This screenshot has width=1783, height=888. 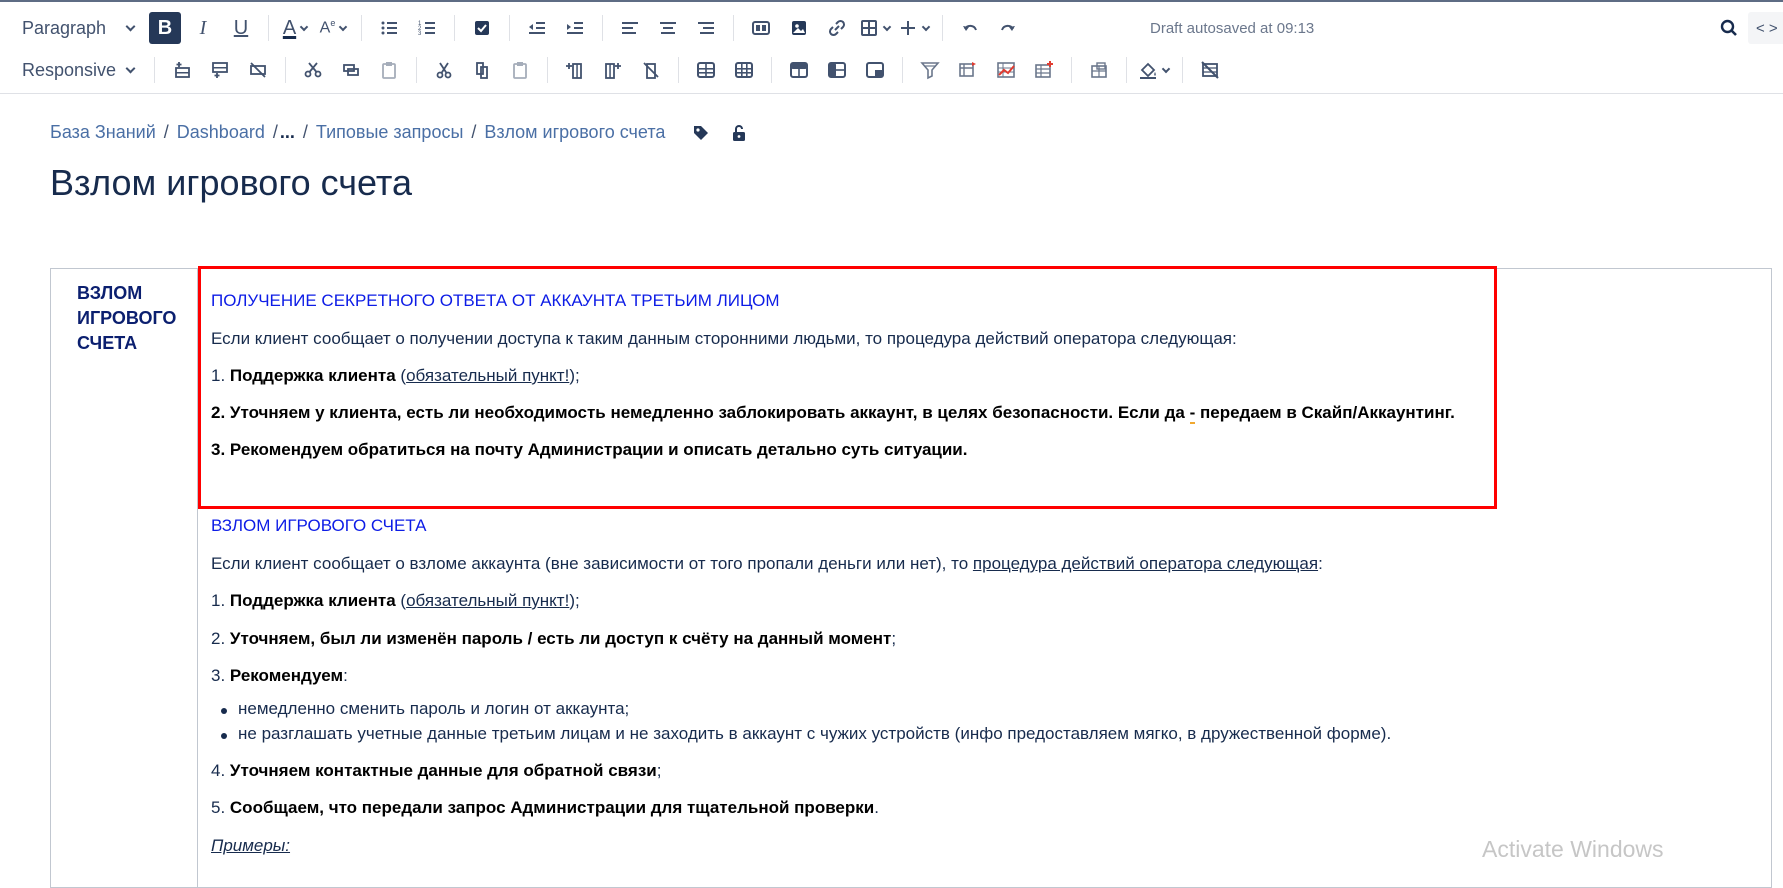 What do you see at coordinates (488, 375) in the screenshot?
I see `mandatory-note: обязательный пункт!` at bounding box center [488, 375].